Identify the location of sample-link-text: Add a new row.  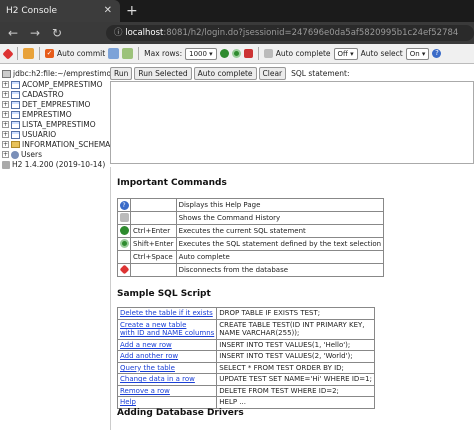
(167, 345).